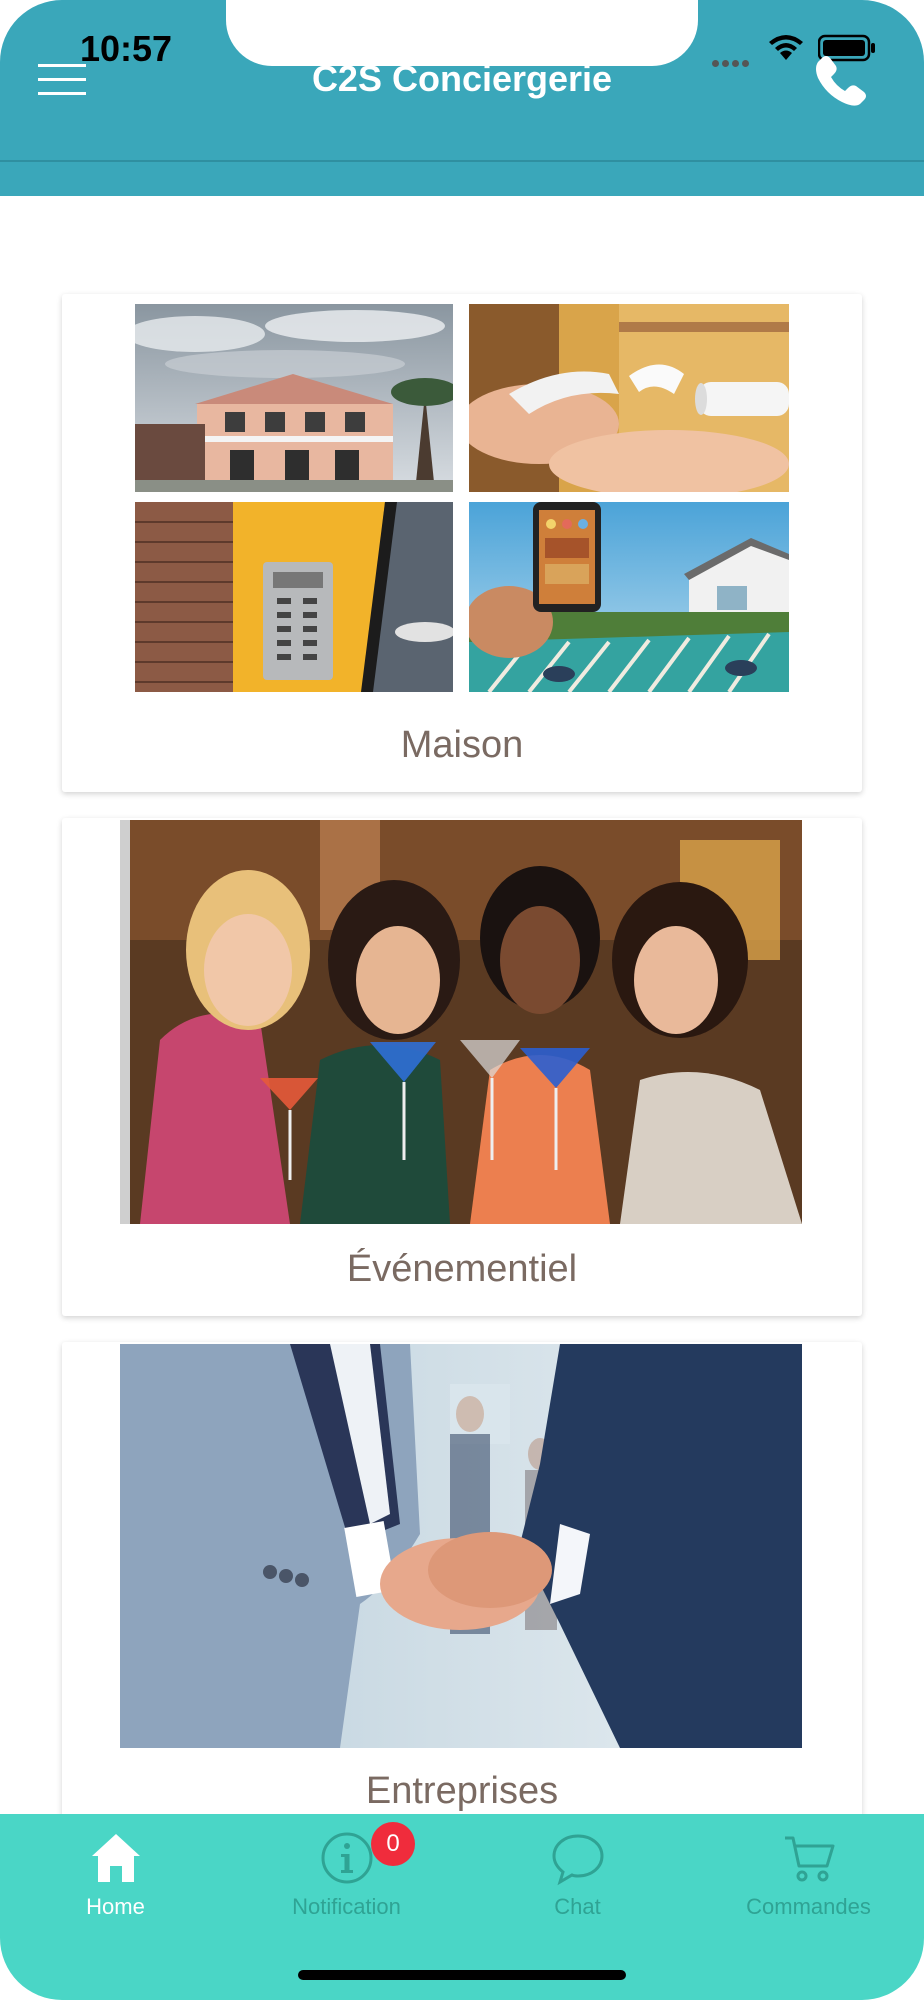 The height and width of the screenshot is (2000, 924). Describe the element at coordinates (294, 597) in the screenshot. I see `intercom-photo` at that location.